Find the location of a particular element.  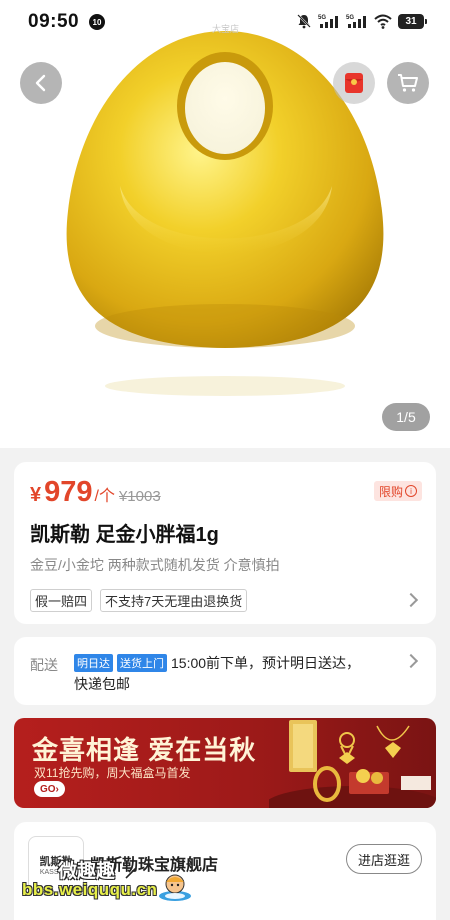

mute-bell-icon is located at coordinates (304, 21).